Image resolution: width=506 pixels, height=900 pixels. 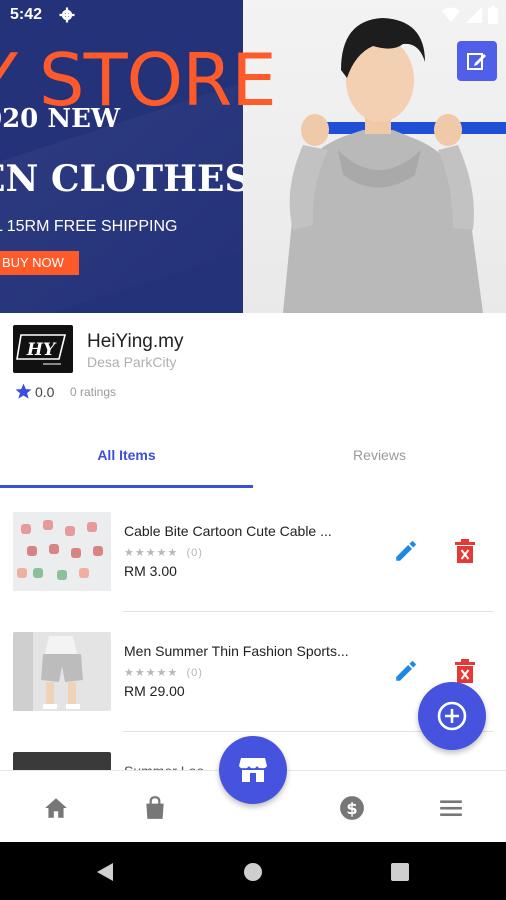 What do you see at coordinates (23, 391) in the screenshot?
I see `star-icon` at bounding box center [23, 391].